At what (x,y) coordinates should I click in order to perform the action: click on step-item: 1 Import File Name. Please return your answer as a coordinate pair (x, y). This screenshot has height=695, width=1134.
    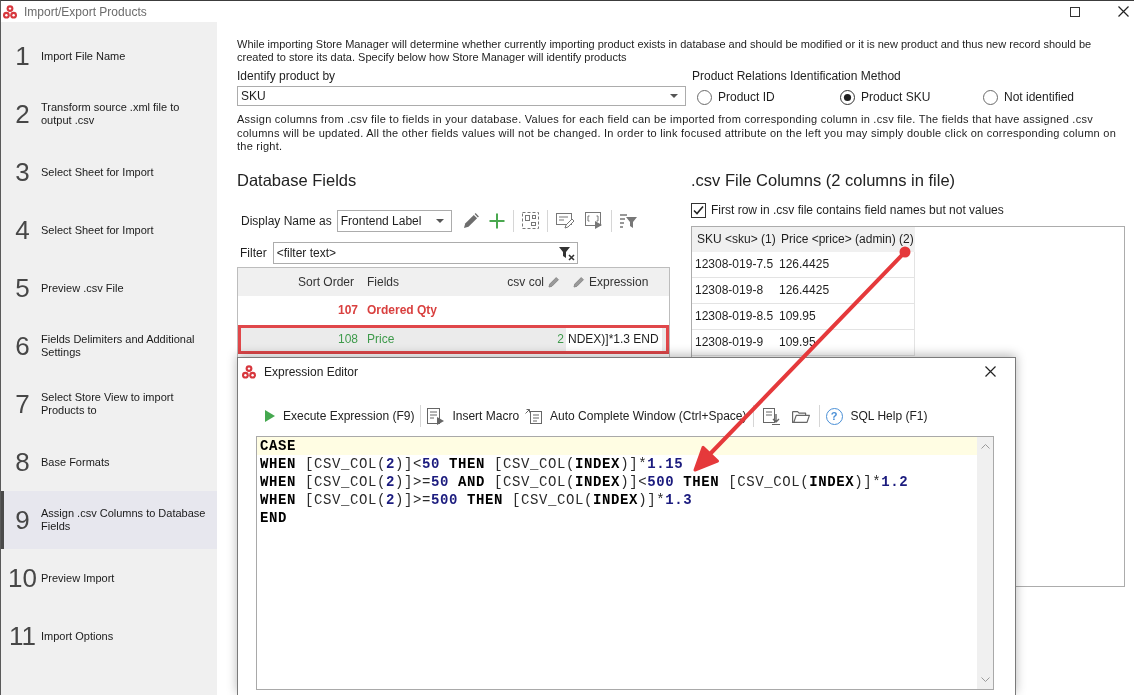
    Looking at the image, I should click on (109, 56).